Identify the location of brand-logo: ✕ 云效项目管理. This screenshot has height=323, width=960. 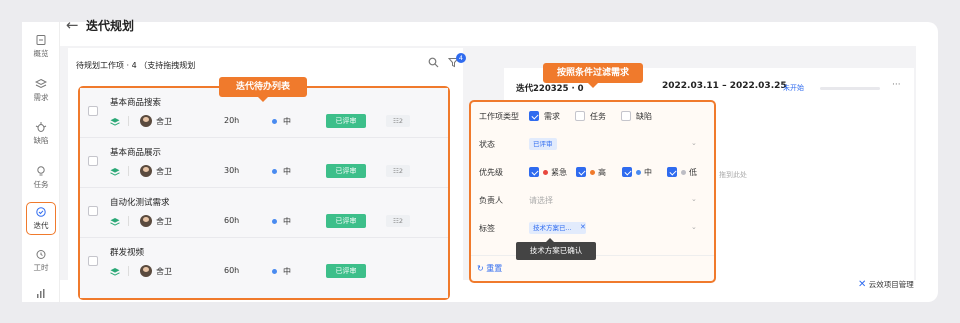
(886, 284).